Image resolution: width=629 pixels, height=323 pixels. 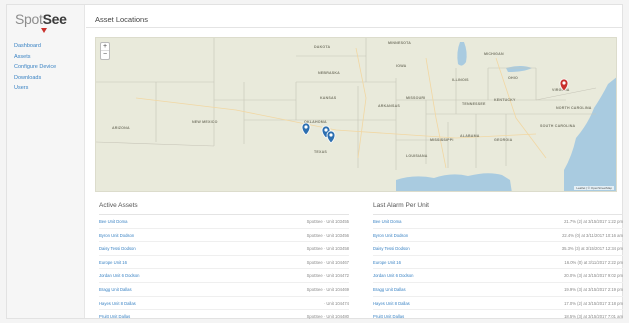 What do you see at coordinates (561, 90) in the screenshot?
I see `map-label: VIRGINIA` at bounding box center [561, 90].